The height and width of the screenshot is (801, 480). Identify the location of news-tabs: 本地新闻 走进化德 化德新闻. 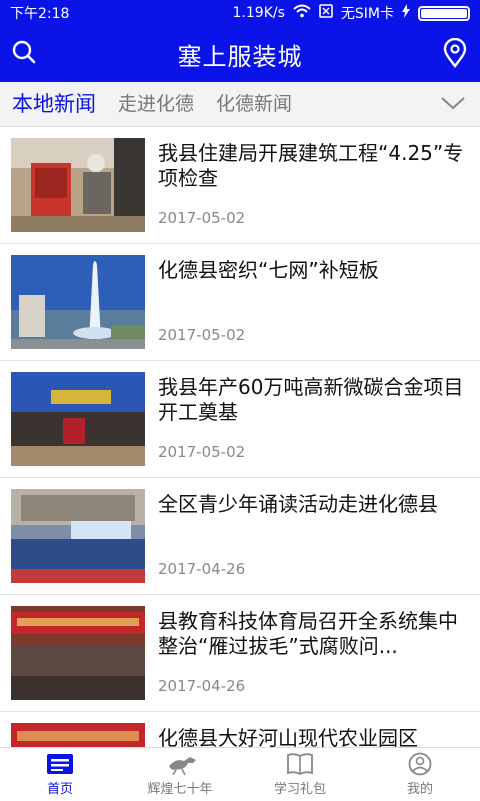
(240, 104).